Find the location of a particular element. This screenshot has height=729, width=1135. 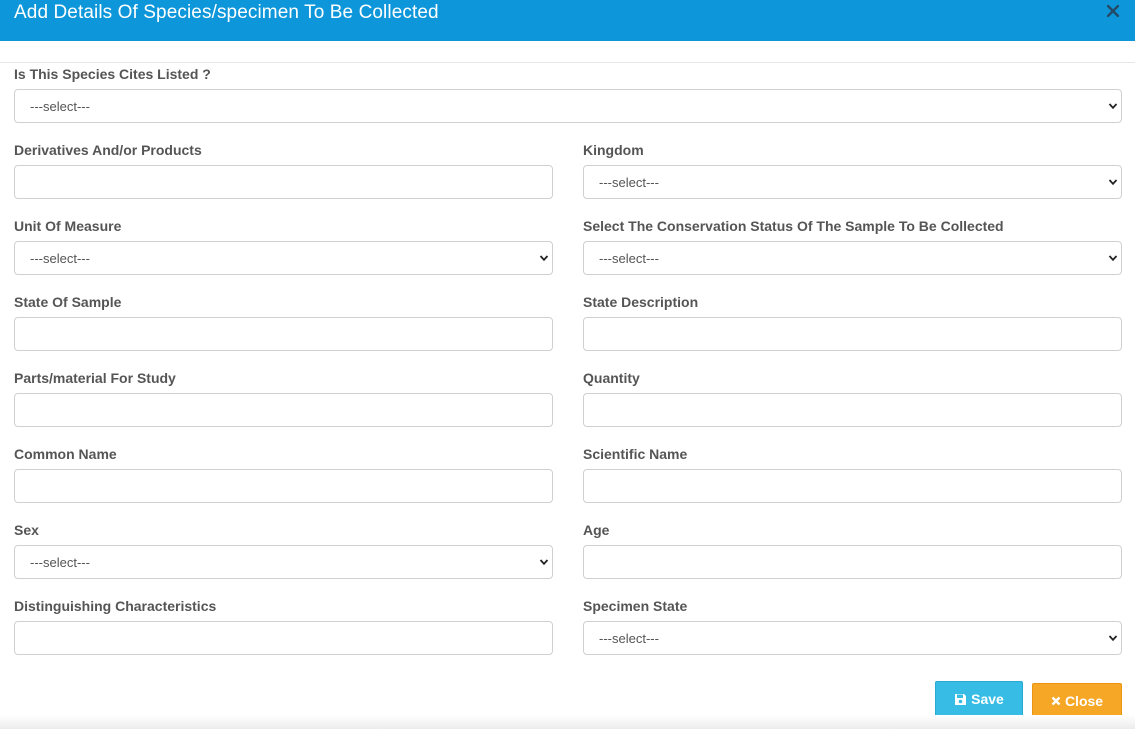

specimen-state-value: ---select--- is located at coordinates (629, 638).